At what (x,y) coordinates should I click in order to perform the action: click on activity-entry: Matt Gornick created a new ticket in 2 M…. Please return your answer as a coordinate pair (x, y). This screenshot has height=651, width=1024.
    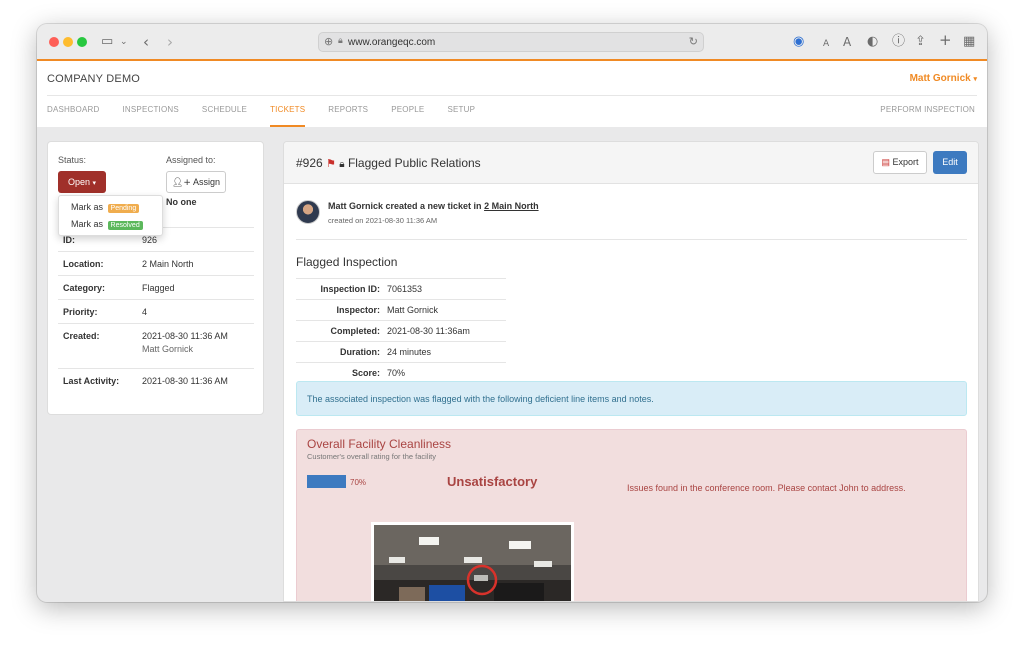
    Looking at the image, I should click on (433, 206).